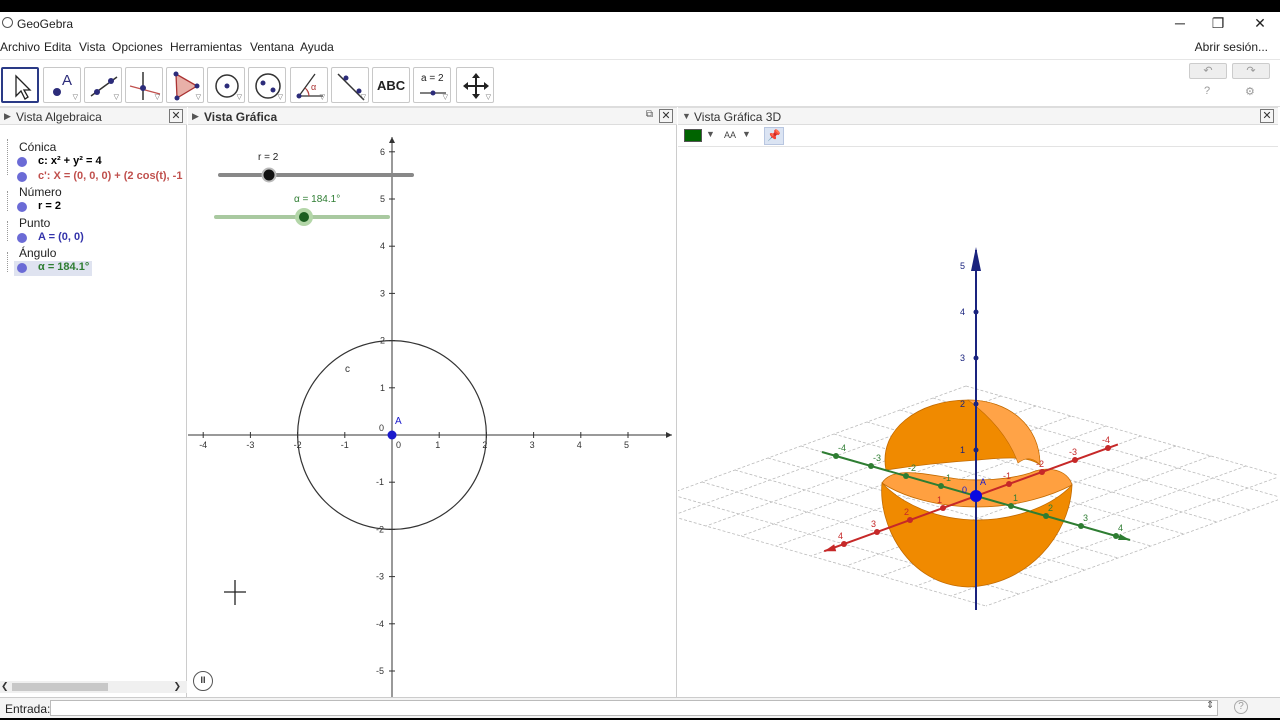 This screenshot has height=720, width=1280. I want to click on scroll-right-icon: ❯, so click(177, 686).